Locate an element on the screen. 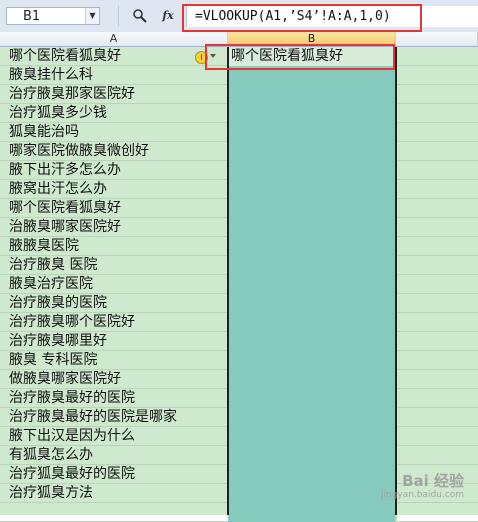 The height and width of the screenshot is (522, 478). table-row: 腋窝出汗怎么办 is located at coordinates (239, 189).